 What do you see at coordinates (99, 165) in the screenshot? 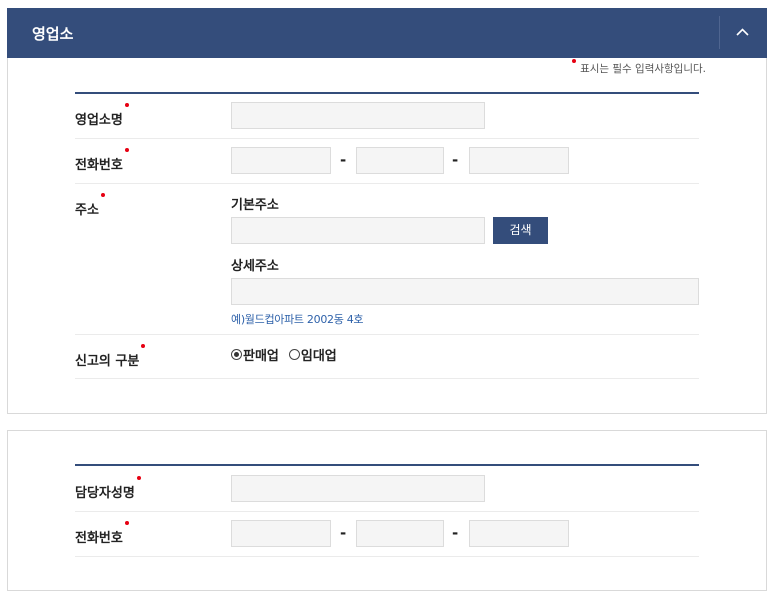
I see `phone-label-text: 전화번호` at bounding box center [99, 165].